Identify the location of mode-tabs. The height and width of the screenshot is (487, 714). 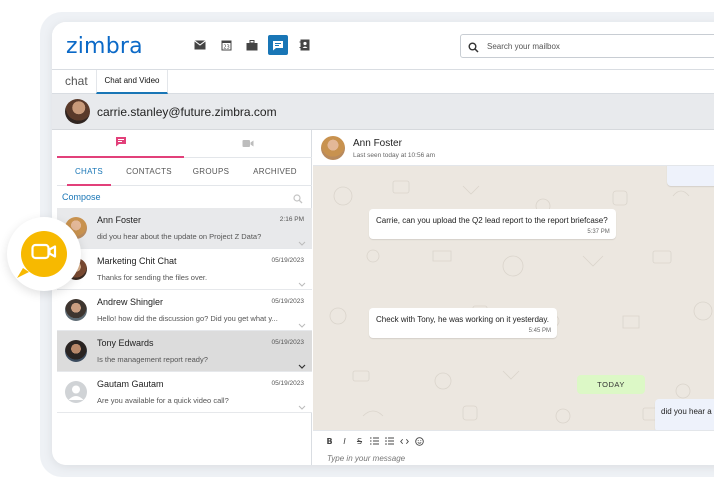
(184, 144).